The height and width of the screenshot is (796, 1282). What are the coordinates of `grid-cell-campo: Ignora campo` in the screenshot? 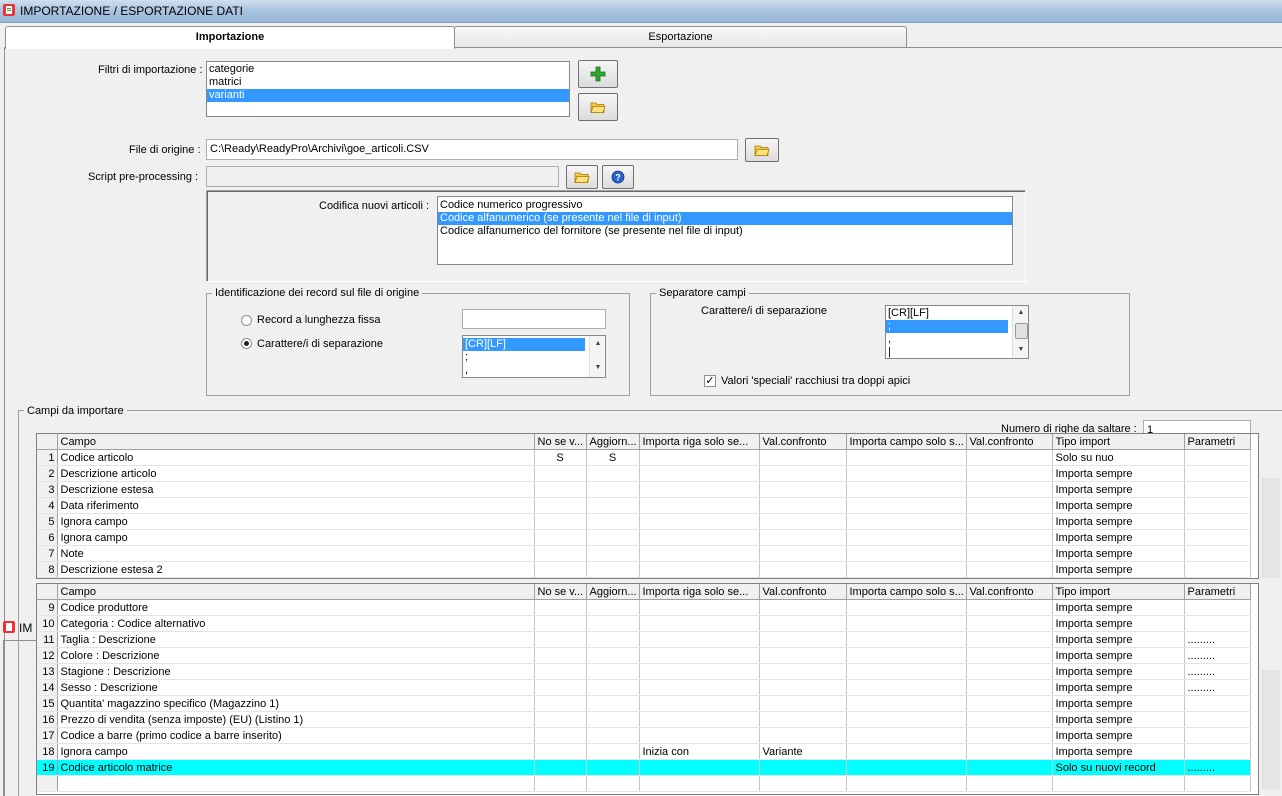 It's located at (296, 751).